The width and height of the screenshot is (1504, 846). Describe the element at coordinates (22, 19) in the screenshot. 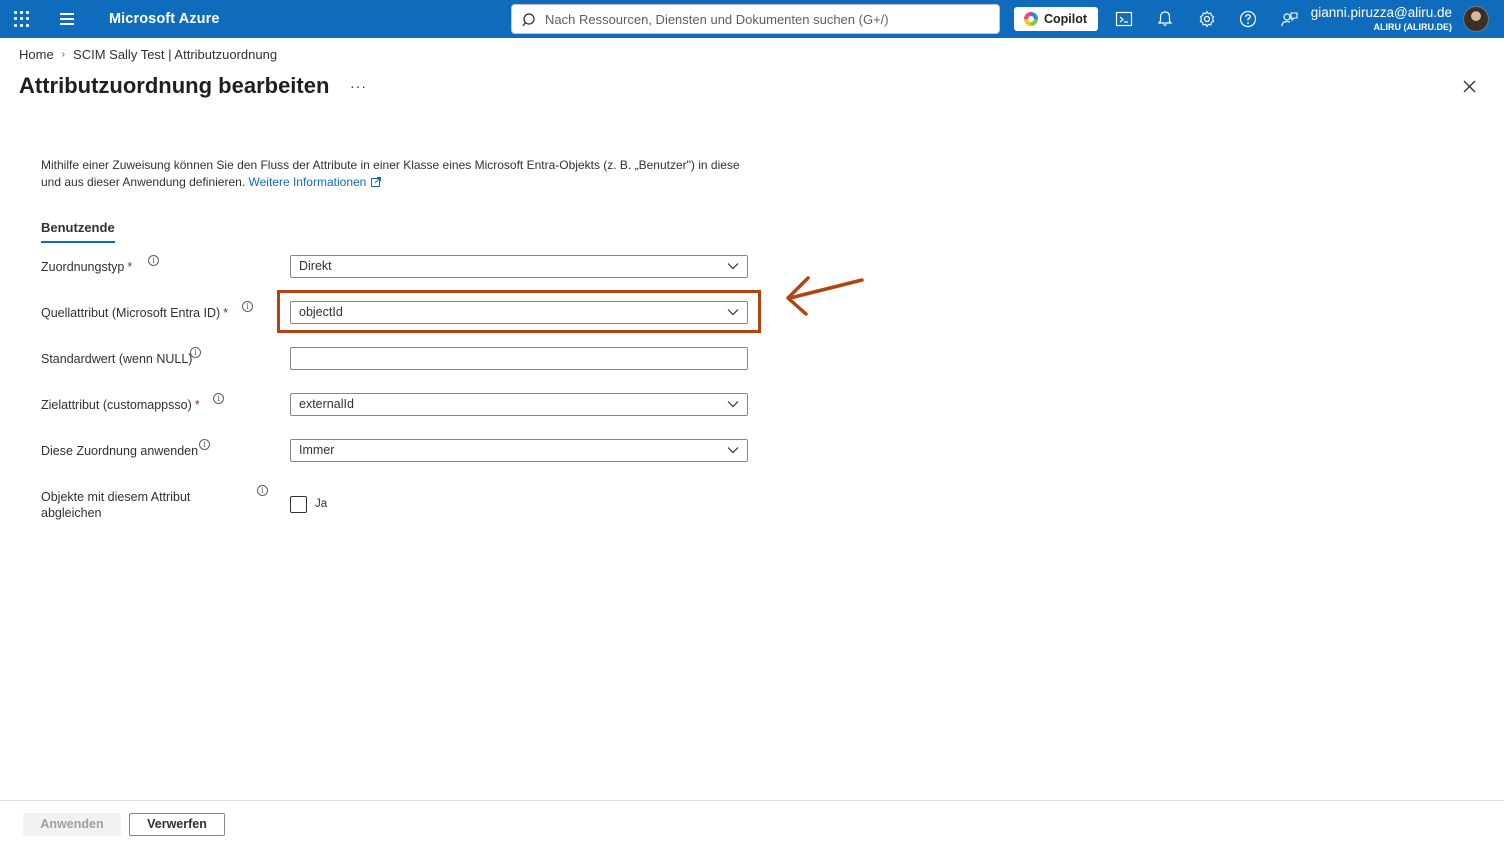

I see `waffle-icon` at that location.